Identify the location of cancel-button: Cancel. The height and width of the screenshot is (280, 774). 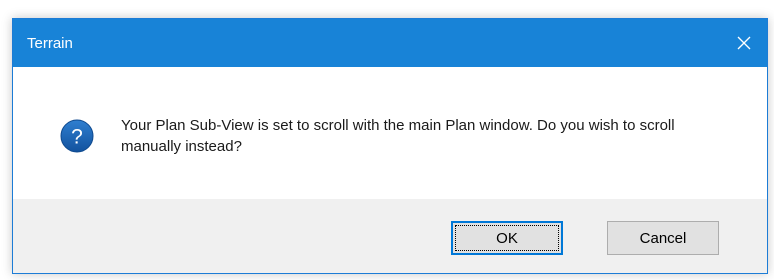
(663, 238).